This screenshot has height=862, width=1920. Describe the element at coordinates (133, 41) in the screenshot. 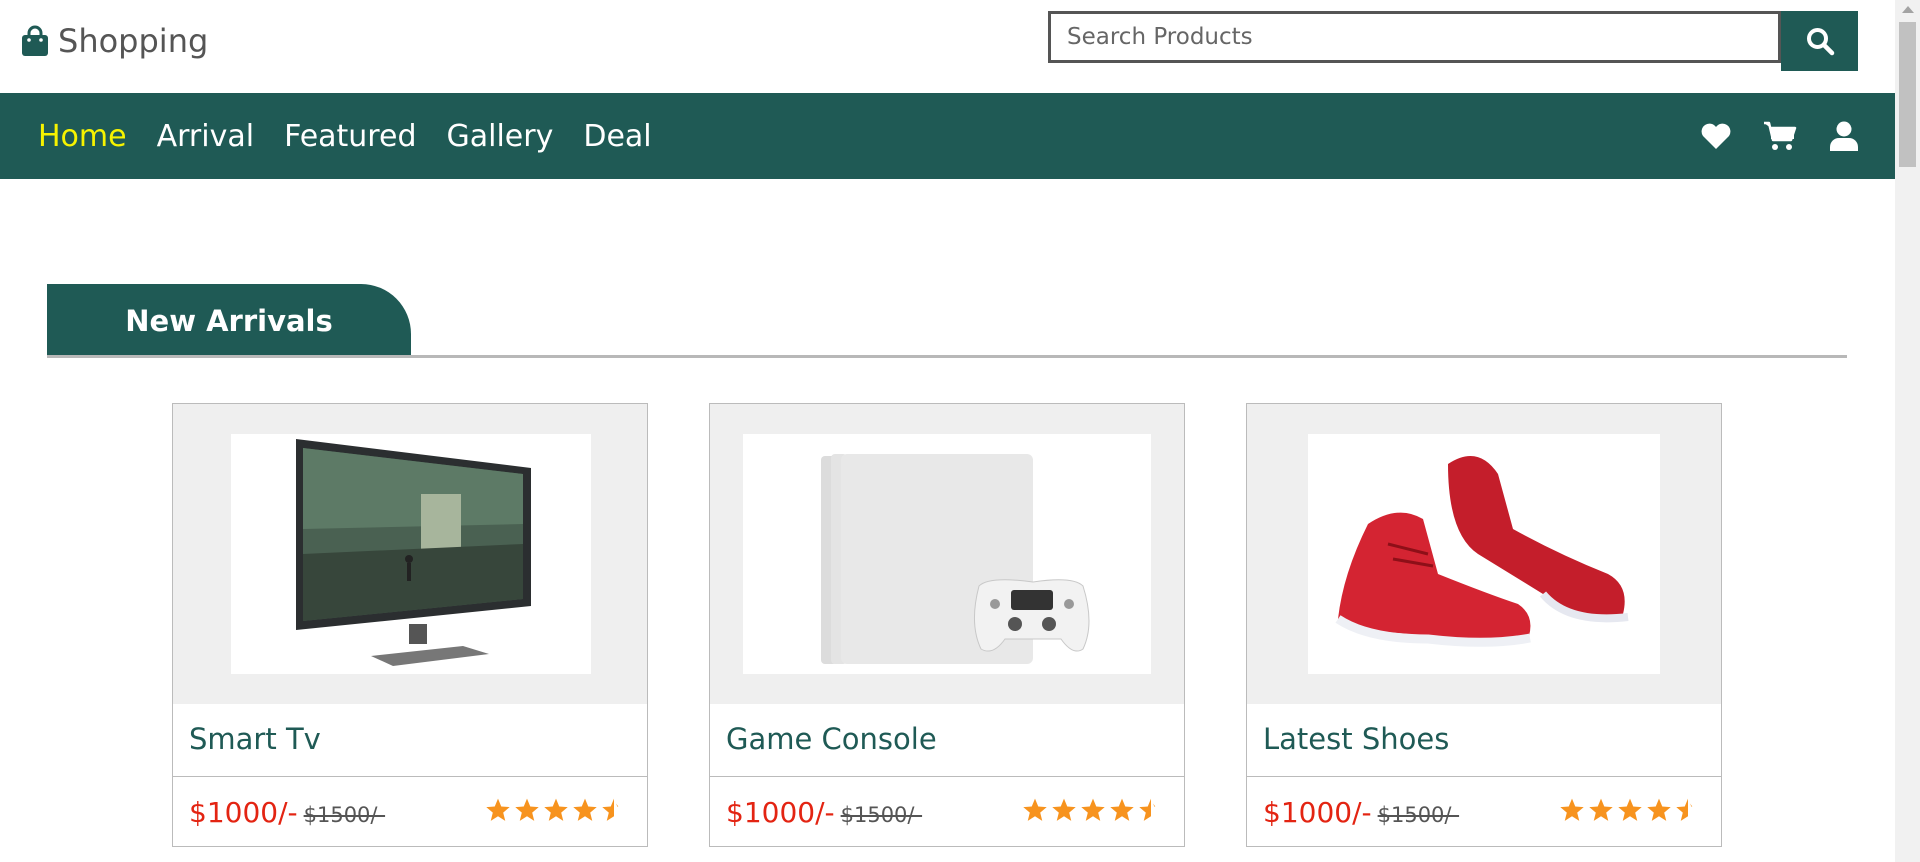

I see `brand-name: Shopping` at that location.